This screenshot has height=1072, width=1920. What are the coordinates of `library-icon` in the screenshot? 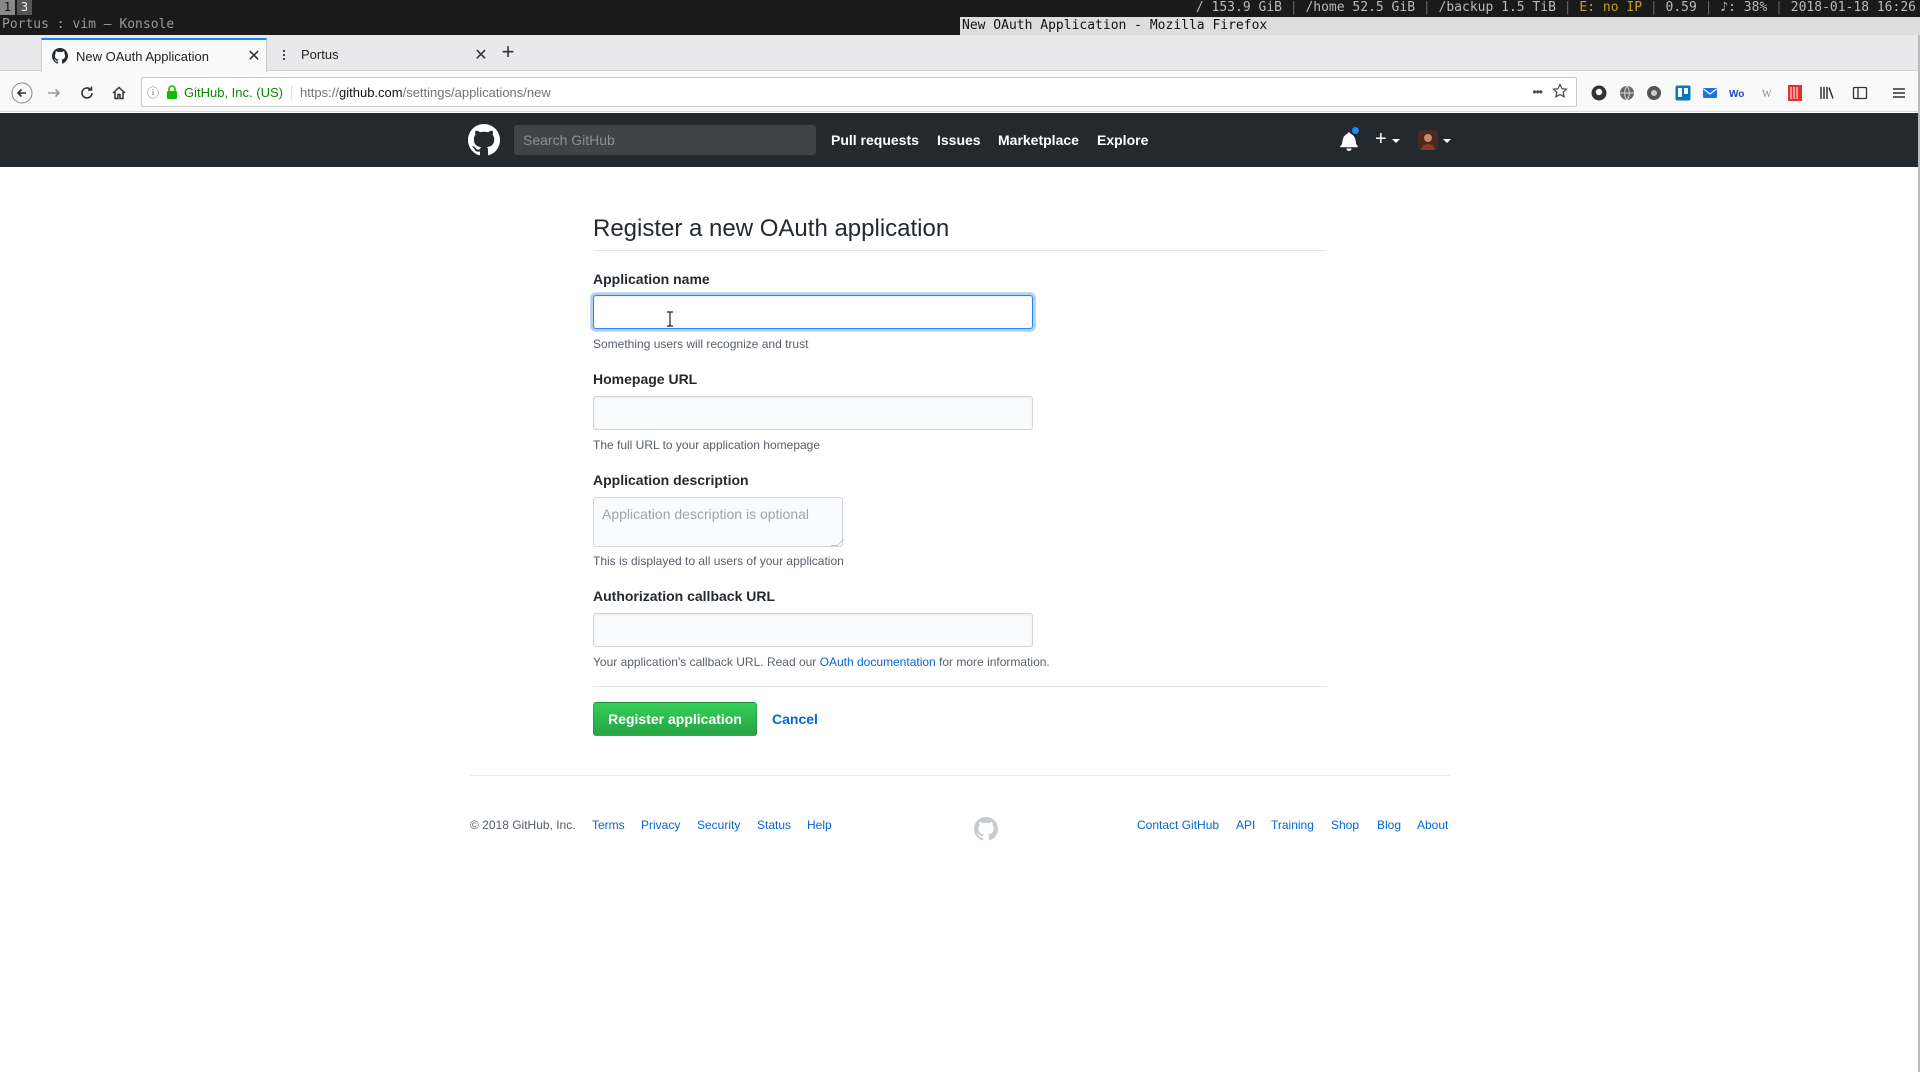 It's located at (1827, 93).